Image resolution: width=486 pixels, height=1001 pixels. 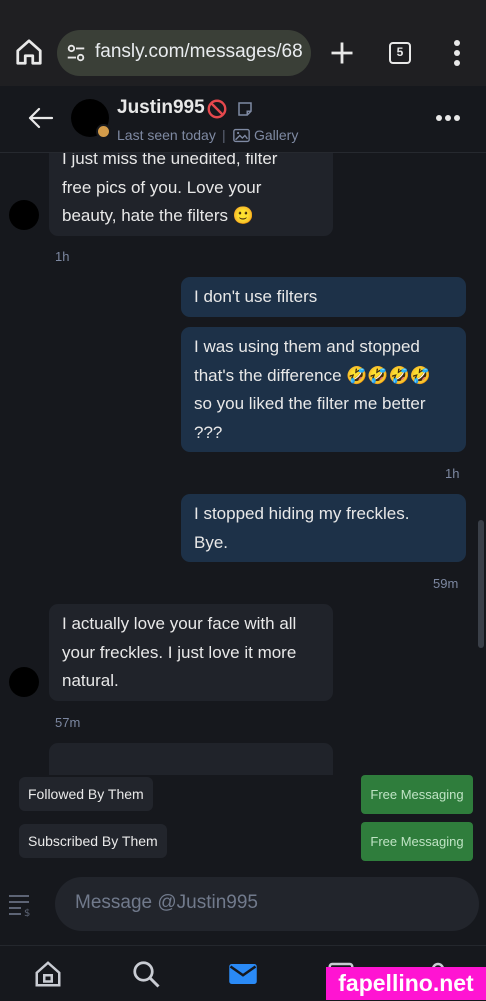 What do you see at coordinates (29, 52) in the screenshot?
I see `home-icon` at bounding box center [29, 52].